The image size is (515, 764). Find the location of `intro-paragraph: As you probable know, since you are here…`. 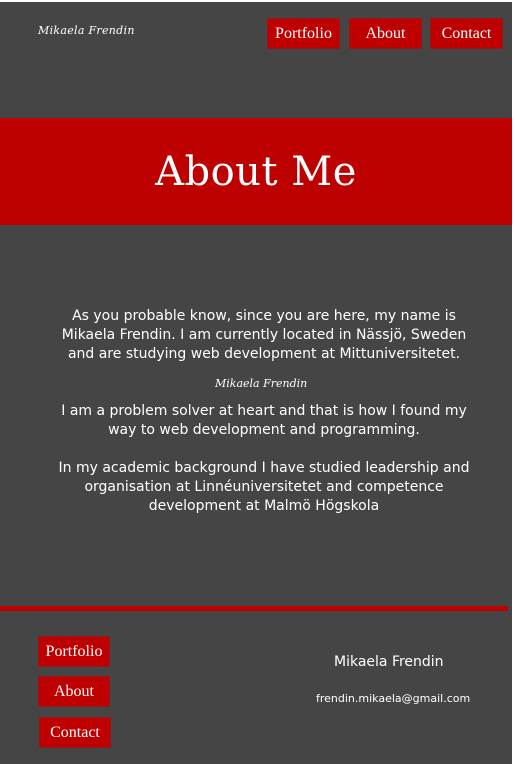

intro-paragraph: As you probable know, since you are here… is located at coordinates (264, 335).